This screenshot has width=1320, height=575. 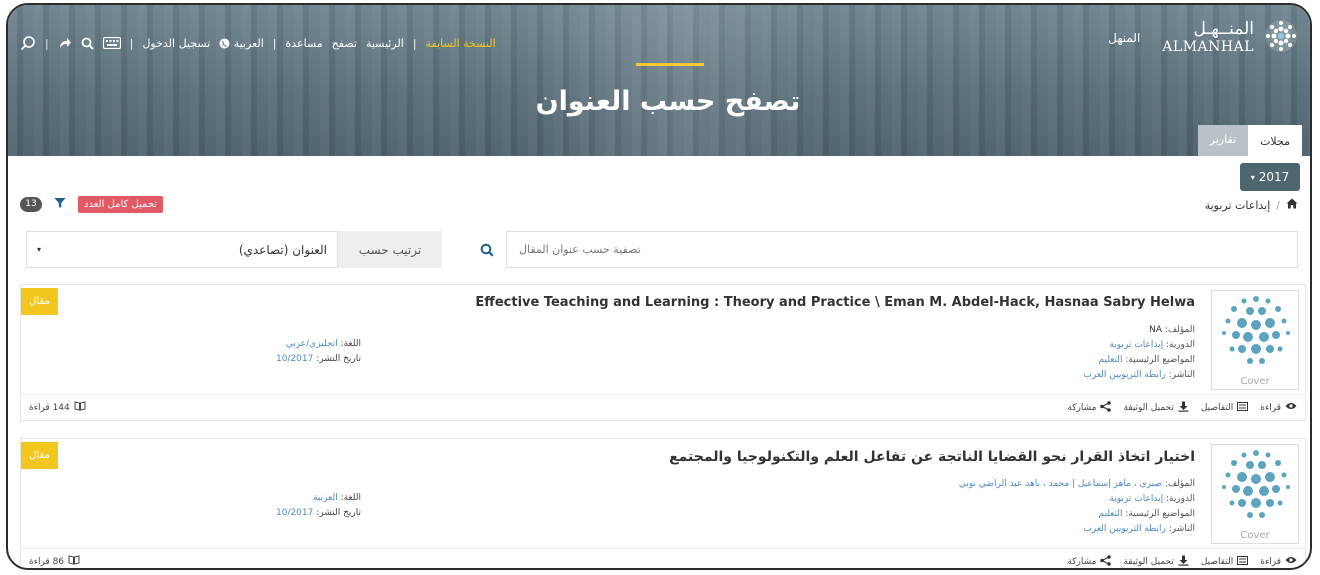 What do you see at coordinates (325, 498) in the screenshot?
I see `language-link: العربية` at bounding box center [325, 498].